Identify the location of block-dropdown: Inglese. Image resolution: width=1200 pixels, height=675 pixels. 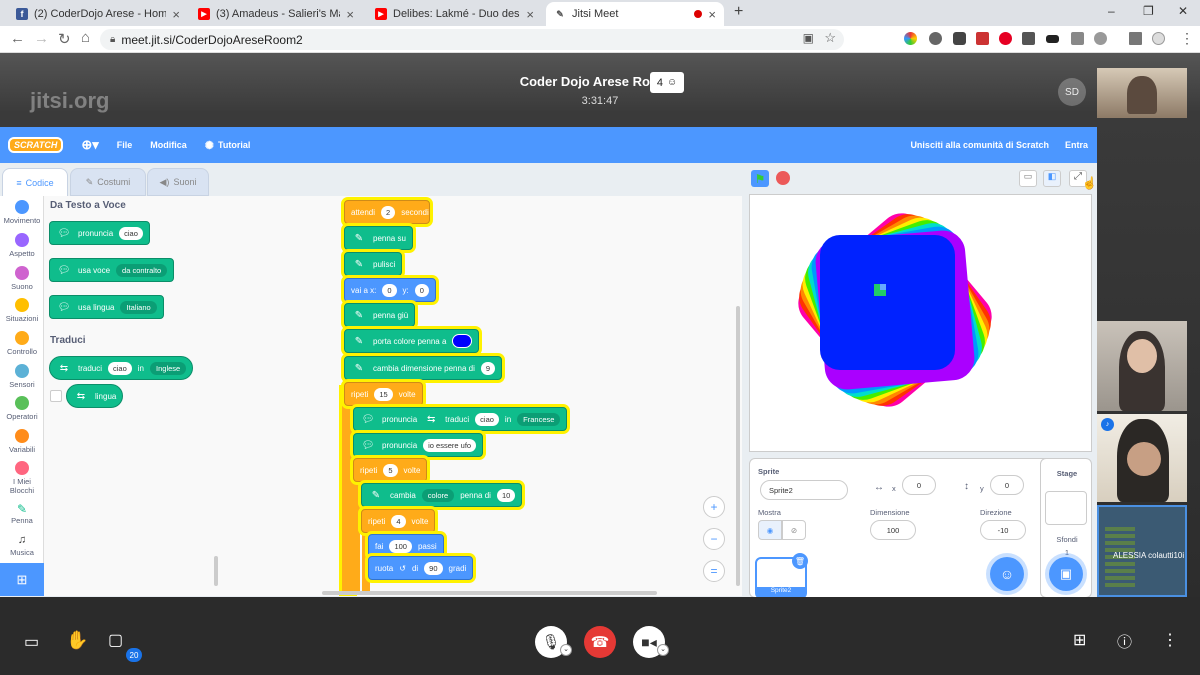
(168, 368).